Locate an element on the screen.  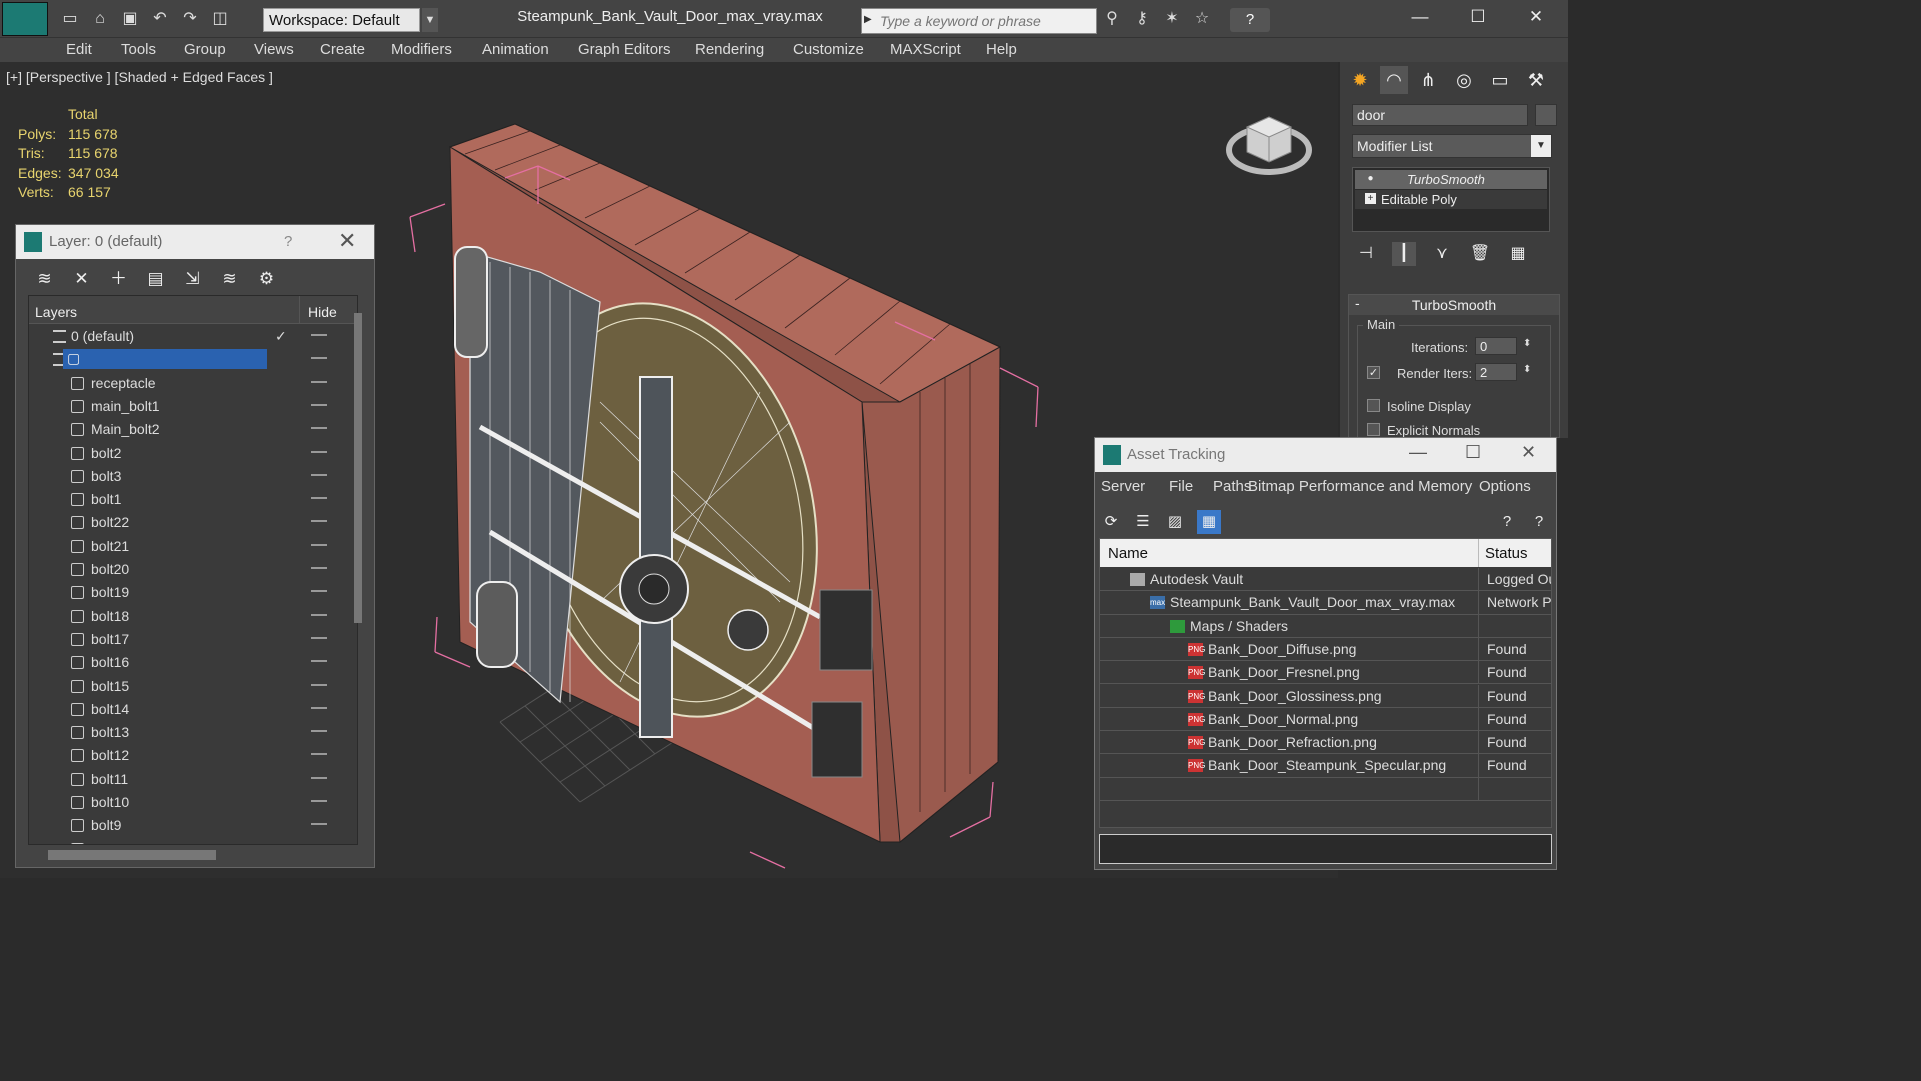
search-expand-icon: ▶ is located at coordinates (868, 19).